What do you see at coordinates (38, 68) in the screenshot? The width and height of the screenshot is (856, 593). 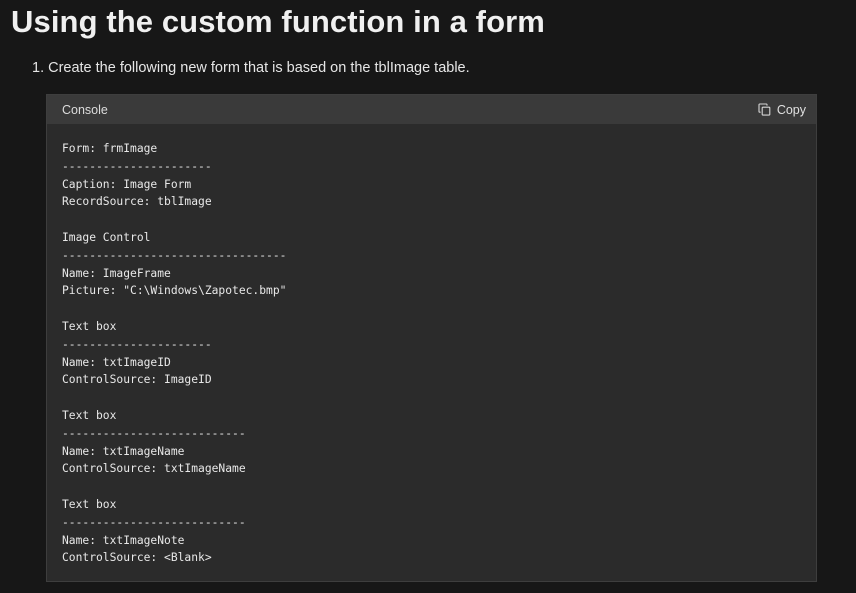 I see `step-number: 1.` at bounding box center [38, 68].